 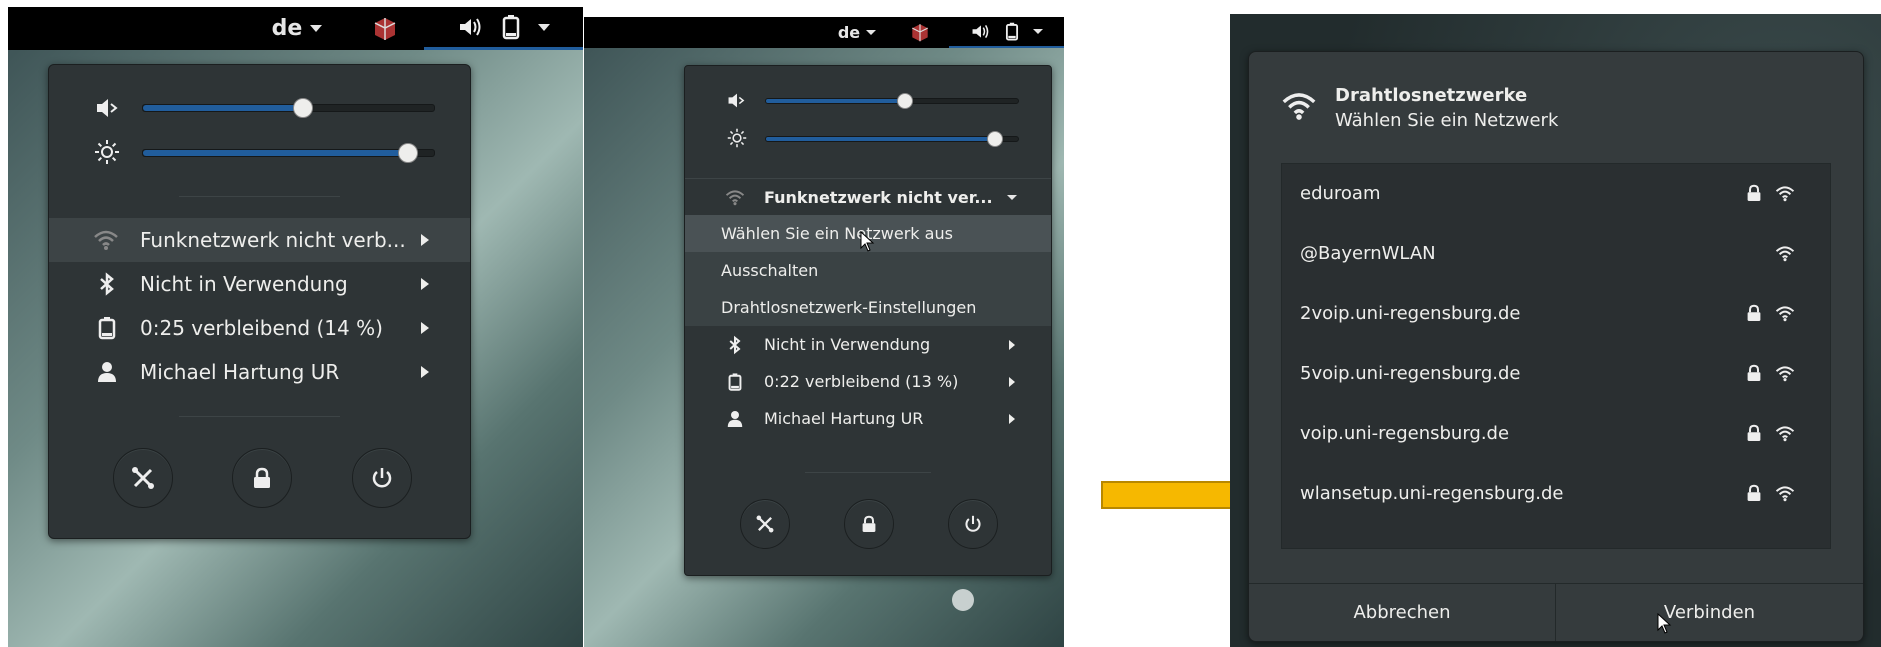 What do you see at coordinates (867, 241) in the screenshot?
I see `mouse-cursor-icon` at bounding box center [867, 241].